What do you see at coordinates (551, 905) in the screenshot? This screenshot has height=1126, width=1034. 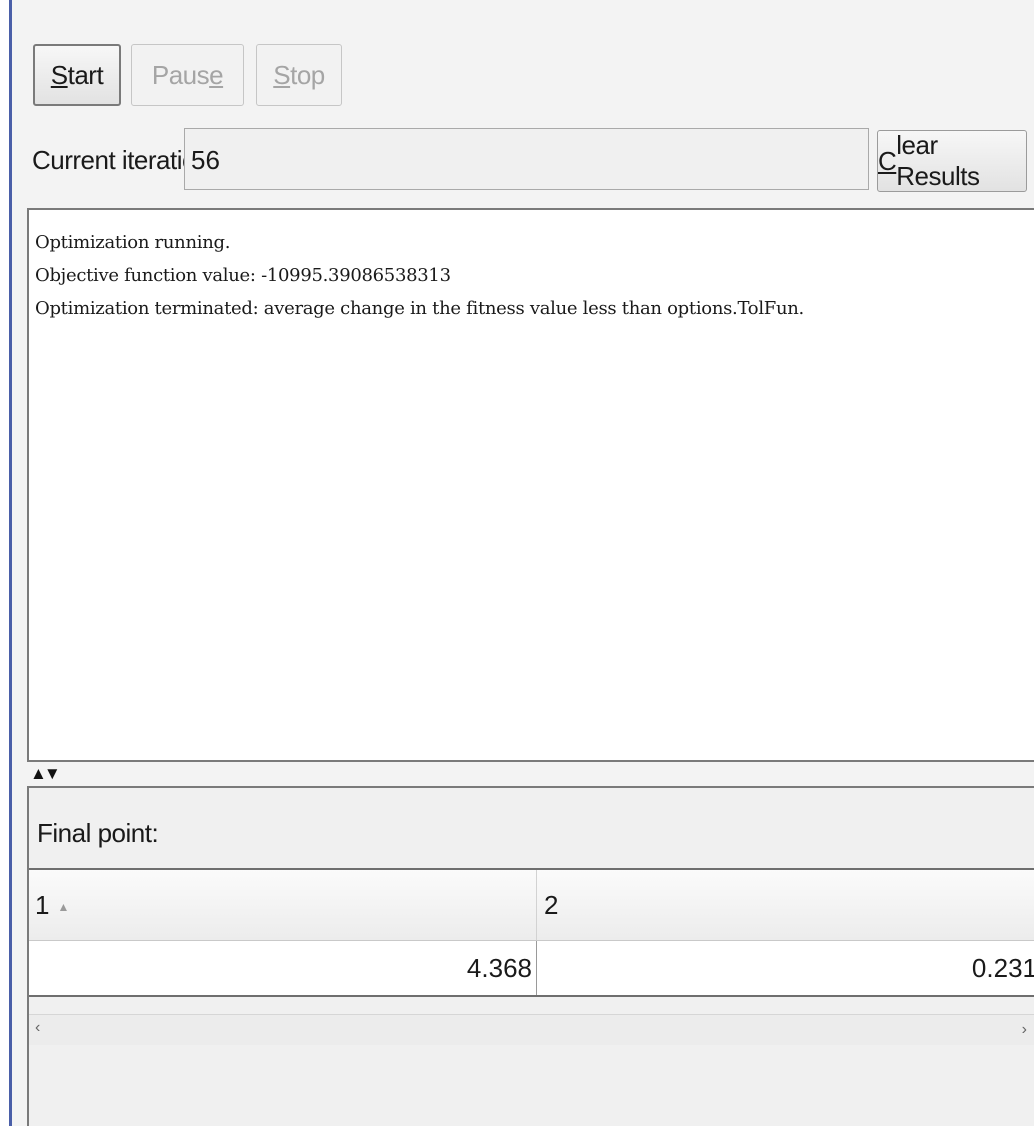 I see `column-header-label: 2` at bounding box center [551, 905].